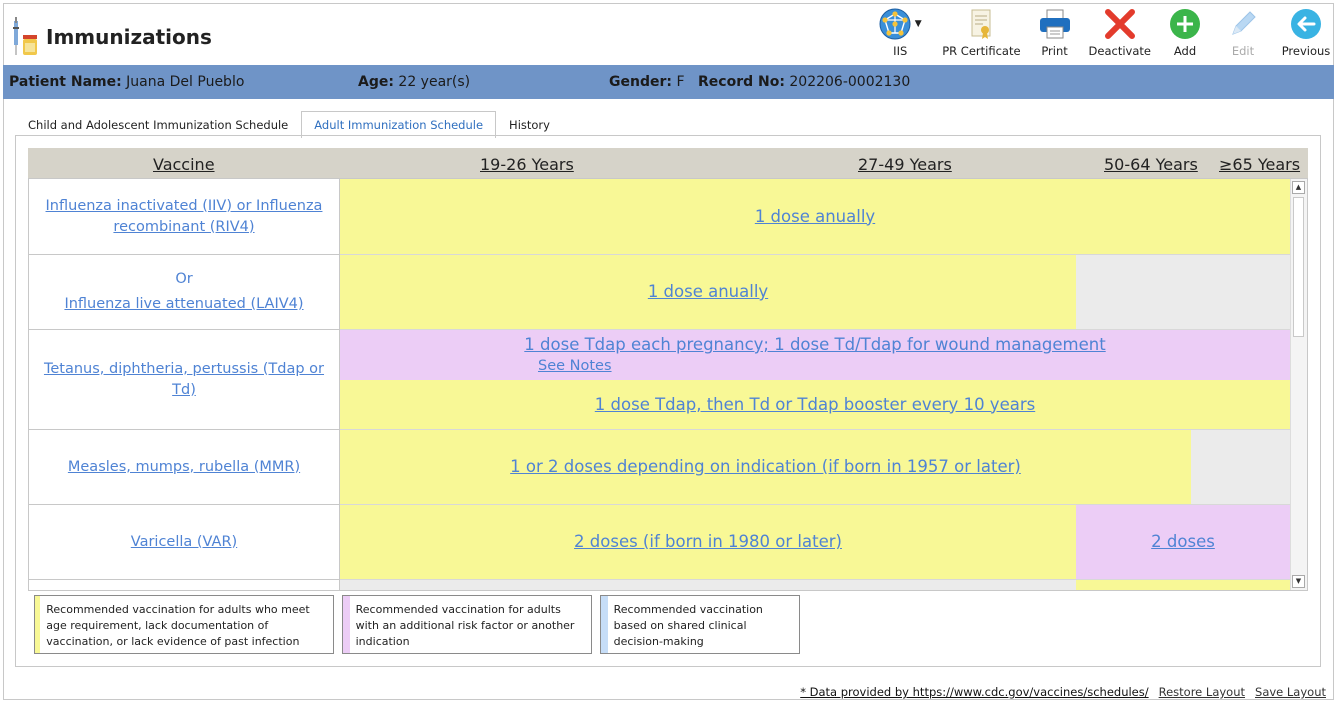 This screenshot has height=703, width=1340. Describe the element at coordinates (1244, 23) in the screenshot. I see `edit-pencil-icon` at that location.